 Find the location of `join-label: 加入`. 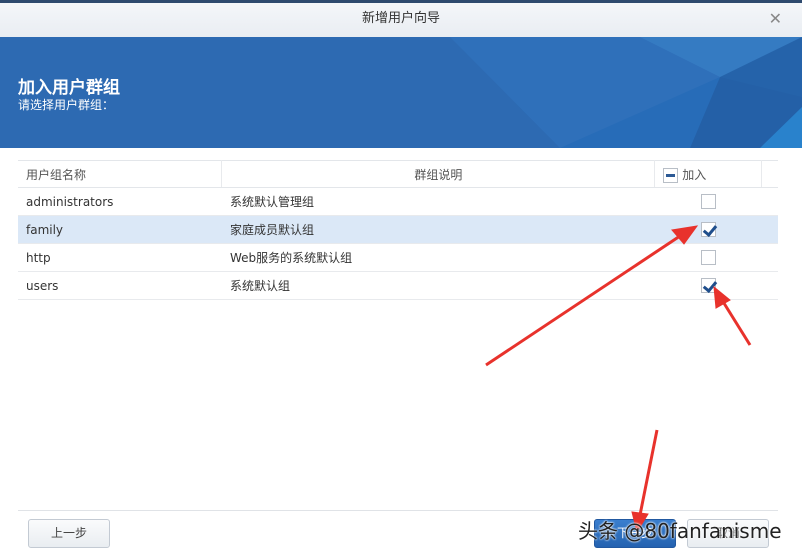

join-label: 加入 is located at coordinates (694, 174).